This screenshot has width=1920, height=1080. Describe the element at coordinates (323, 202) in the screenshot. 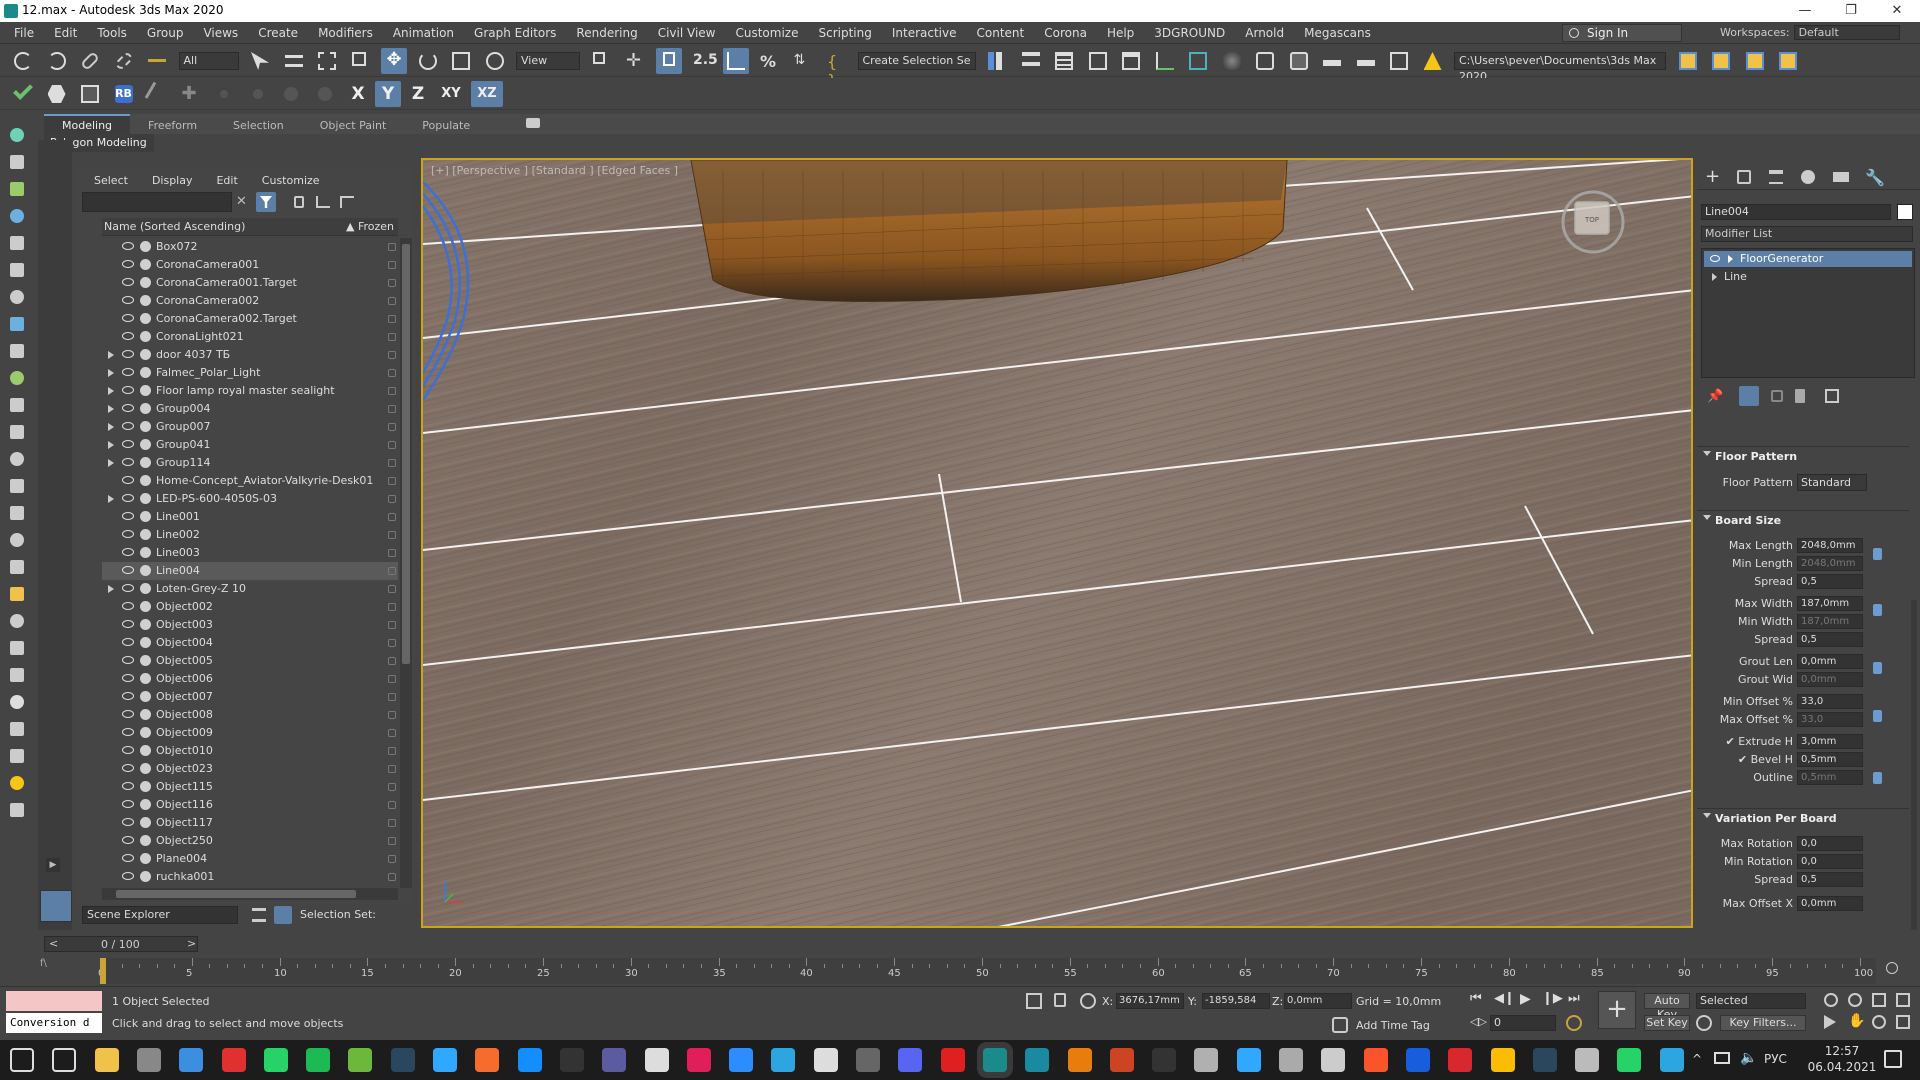

I see `hierarchy-icon` at that location.